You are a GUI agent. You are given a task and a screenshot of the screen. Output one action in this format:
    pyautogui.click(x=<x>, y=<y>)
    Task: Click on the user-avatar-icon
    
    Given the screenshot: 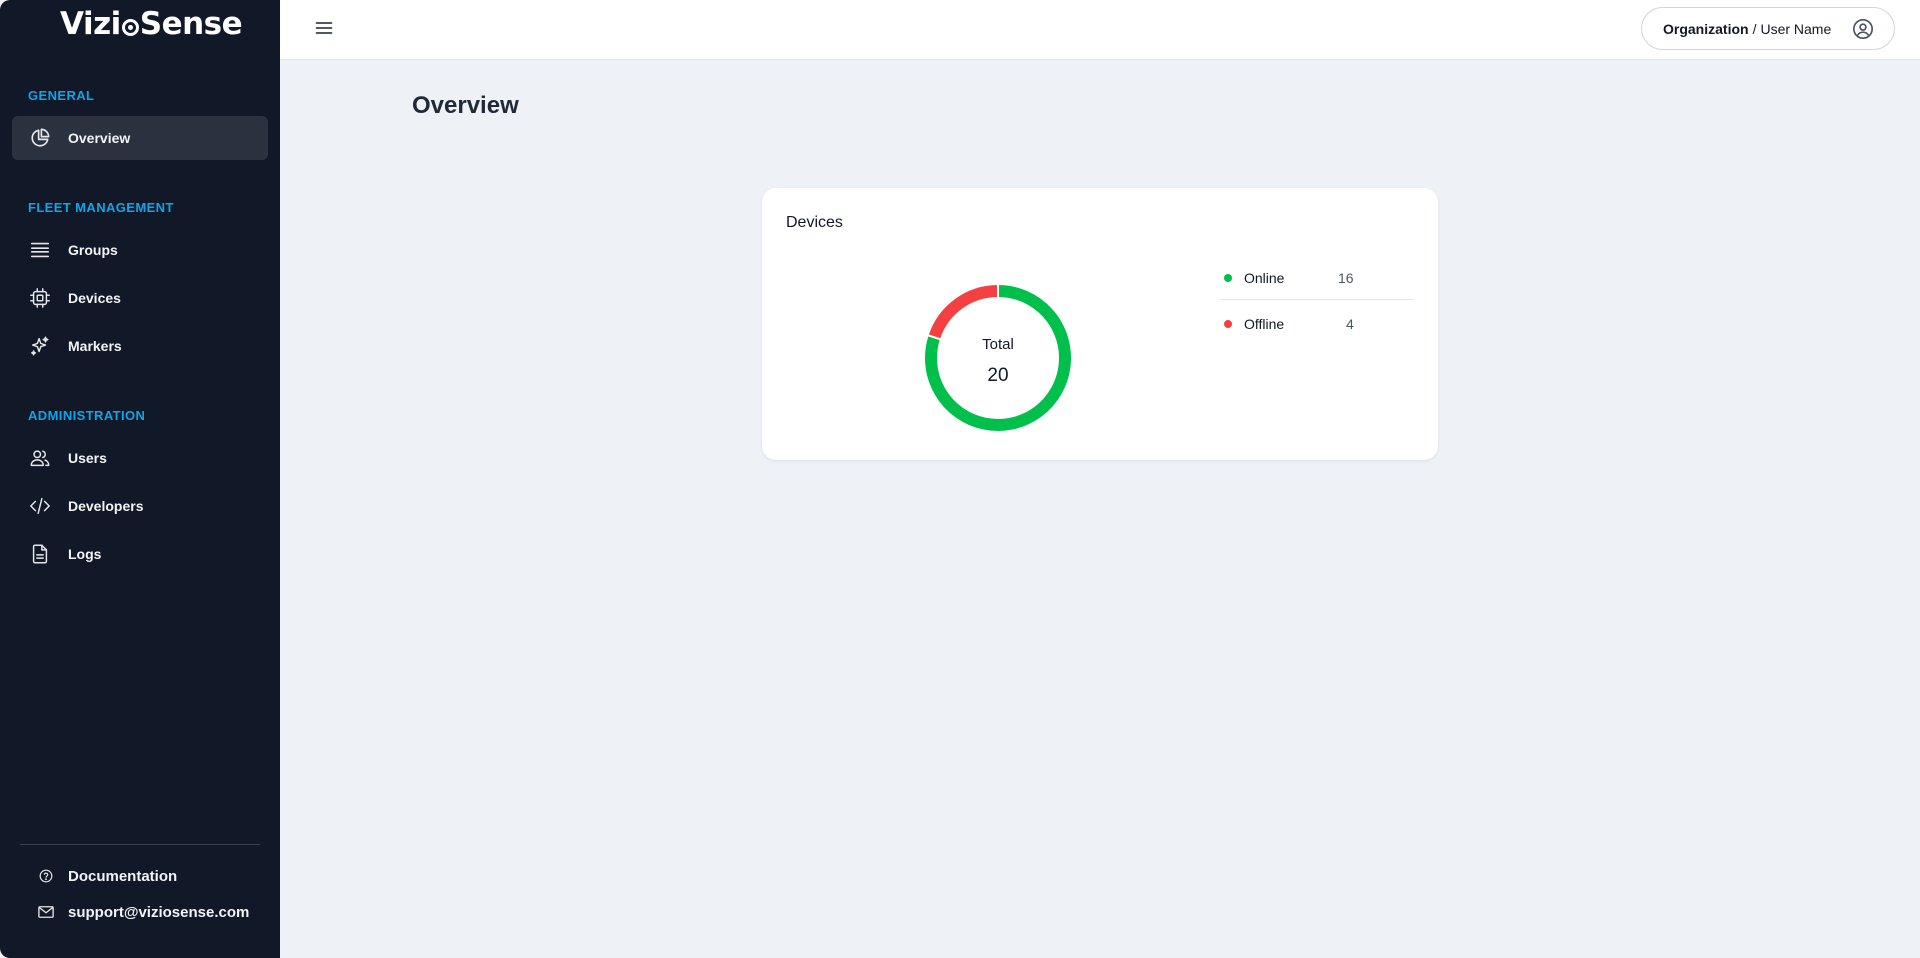 What is the action you would take?
    pyautogui.click(x=1863, y=29)
    